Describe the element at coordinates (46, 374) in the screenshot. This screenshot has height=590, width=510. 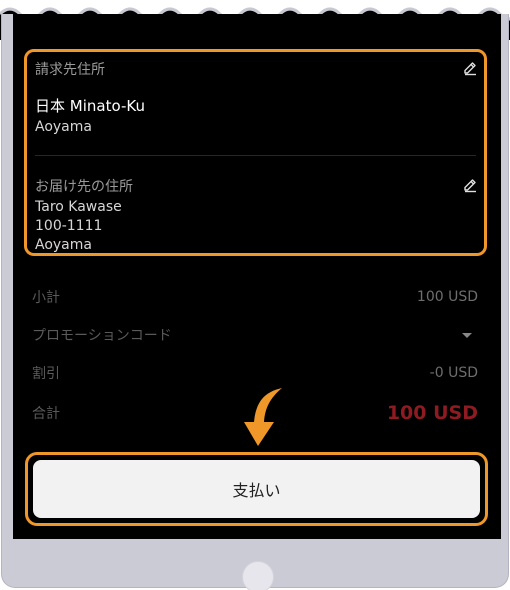
I see `discount-label: 割引` at that location.